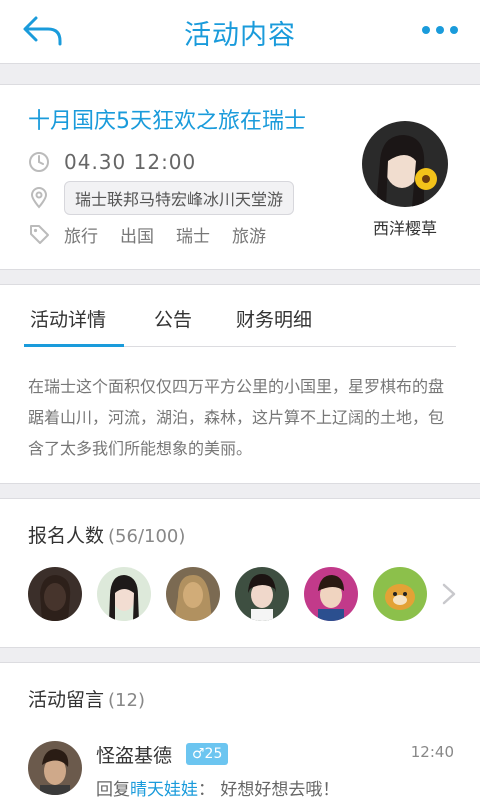 Image resolution: width=480 pixels, height=812 pixels. I want to click on comment-text: 回复晴天娃娃： 好想好想去哦！, so click(217, 787).